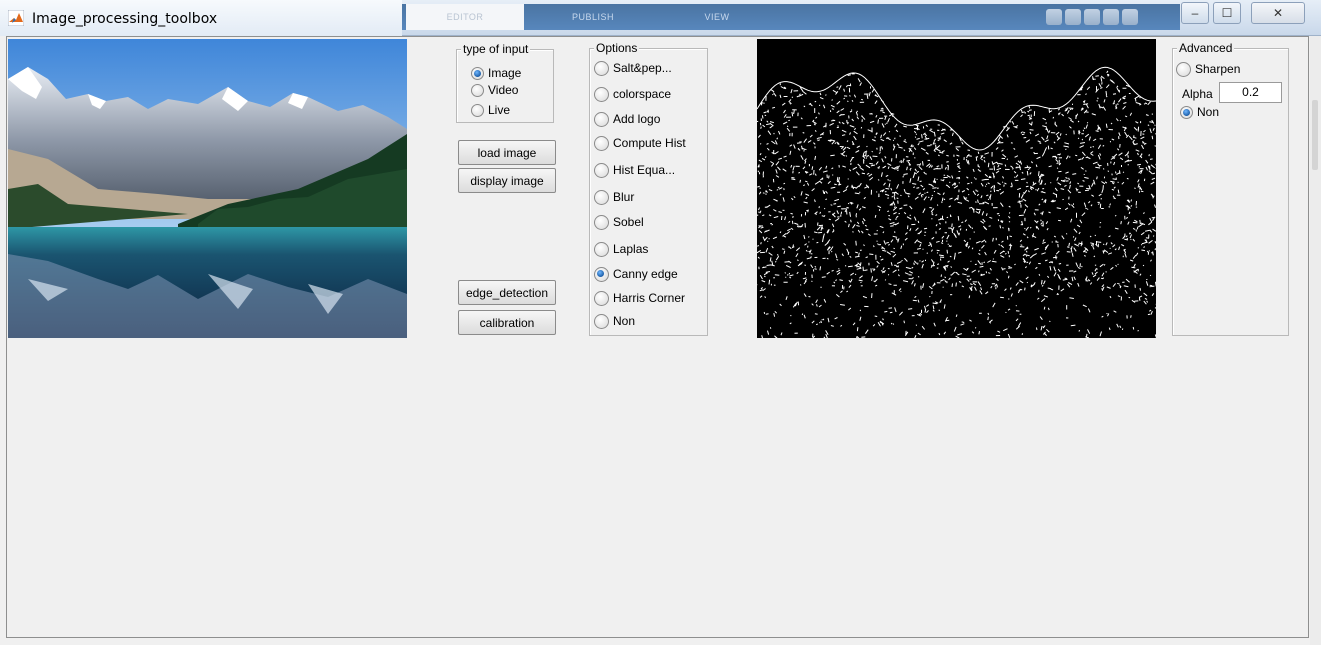 The width and height of the screenshot is (1321, 645). I want to click on option-sobel: Sobel, so click(619, 222).